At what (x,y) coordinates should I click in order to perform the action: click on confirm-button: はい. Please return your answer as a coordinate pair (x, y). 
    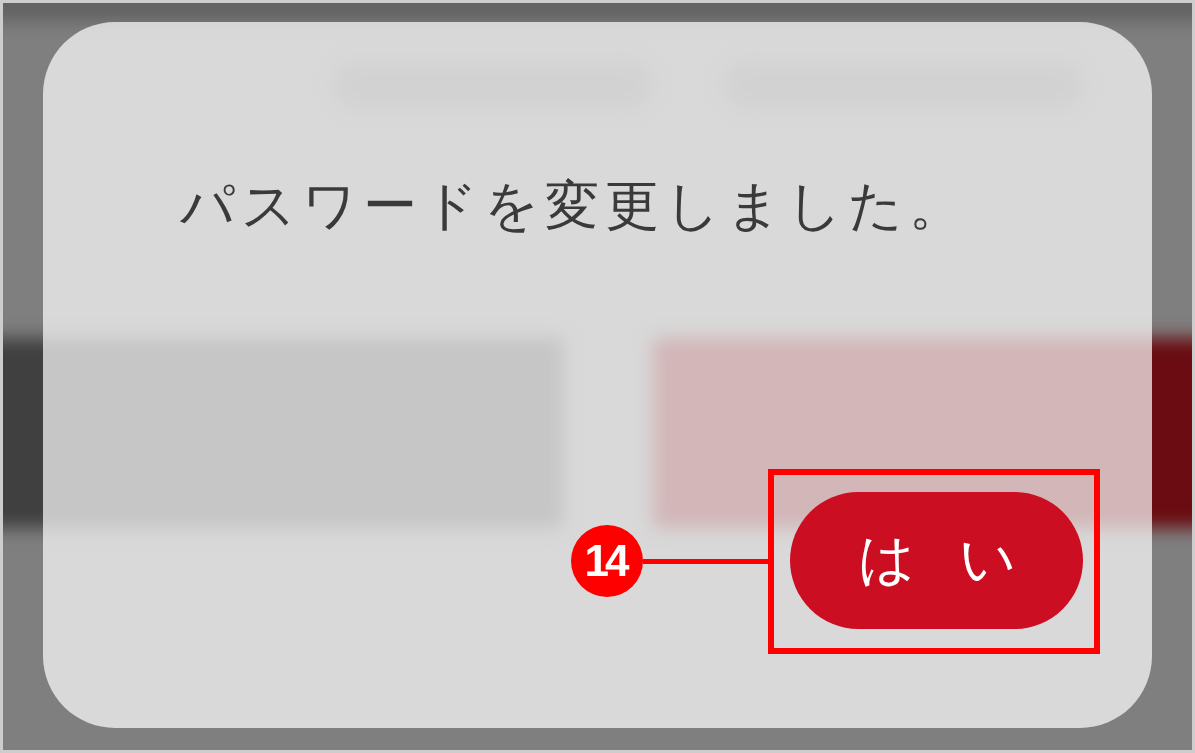
    Looking at the image, I should click on (936, 560).